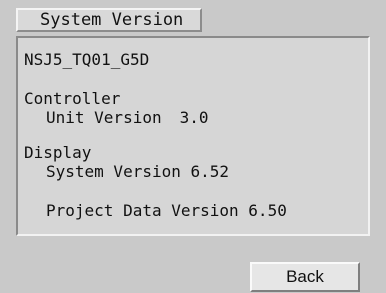  What do you see at coordinates (58, 152) in the screenshot?
I see `display-heading: Display` at bounding box center [58, 152].